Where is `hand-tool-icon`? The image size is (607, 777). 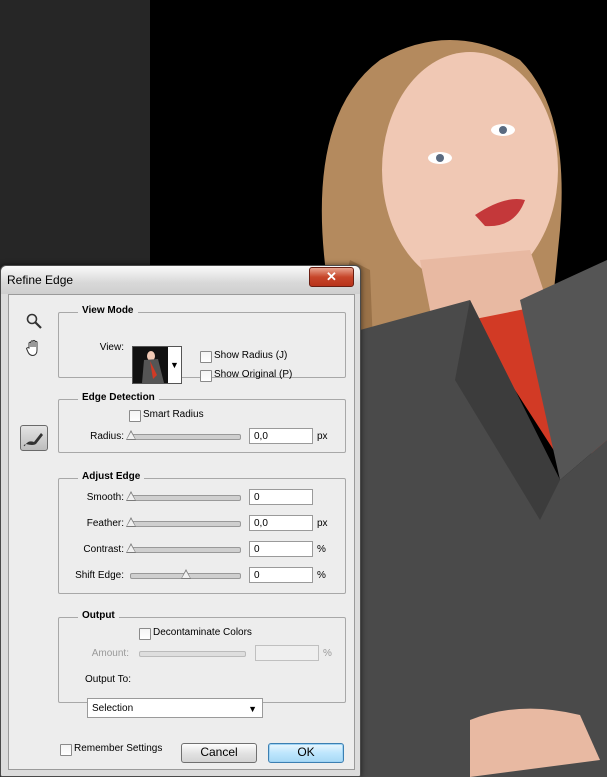 hand-tool-icon is located at coordinates (34, 348).